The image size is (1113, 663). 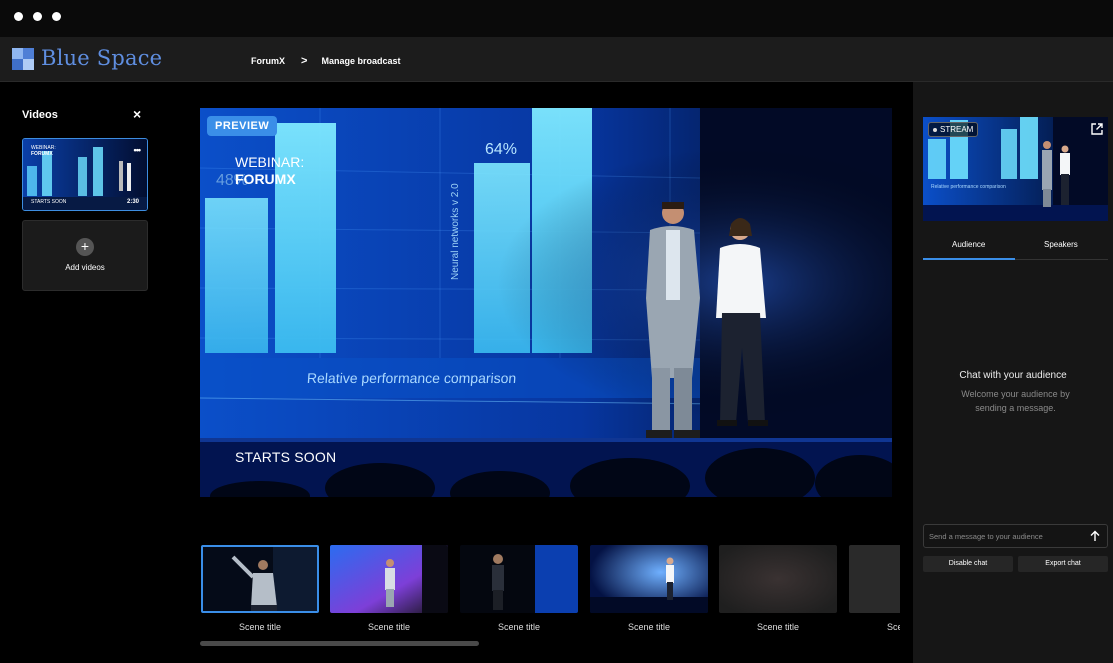 What do you see at coordinates (1063, 564) in the screenshot?
I see `export-chat-button: Export chat` at bounding box center [1063, 564].